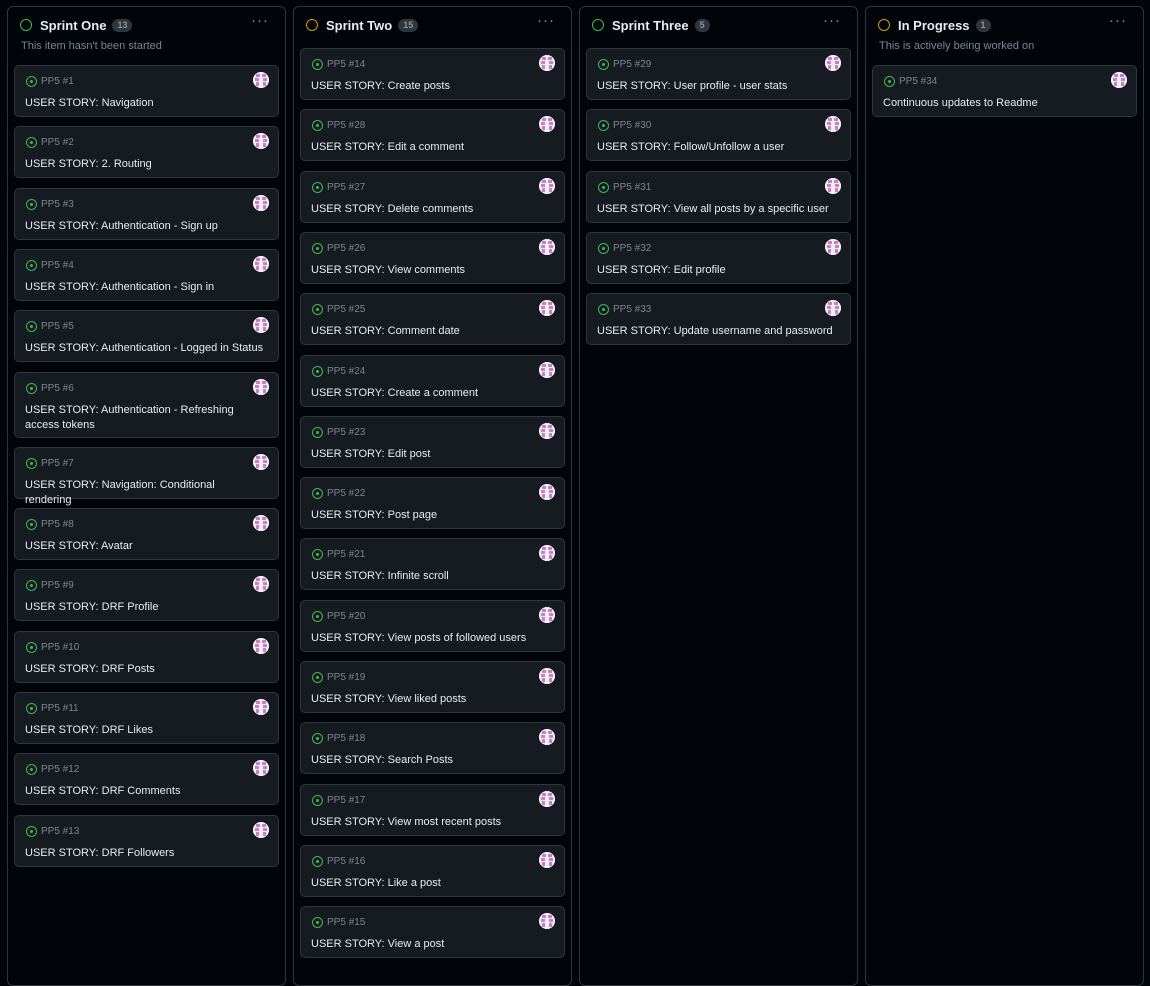  What do you see at coordinates (57, 389) in the screenshot?
I see `issue-number: PP5 #6` at bounding box center [57, 389].